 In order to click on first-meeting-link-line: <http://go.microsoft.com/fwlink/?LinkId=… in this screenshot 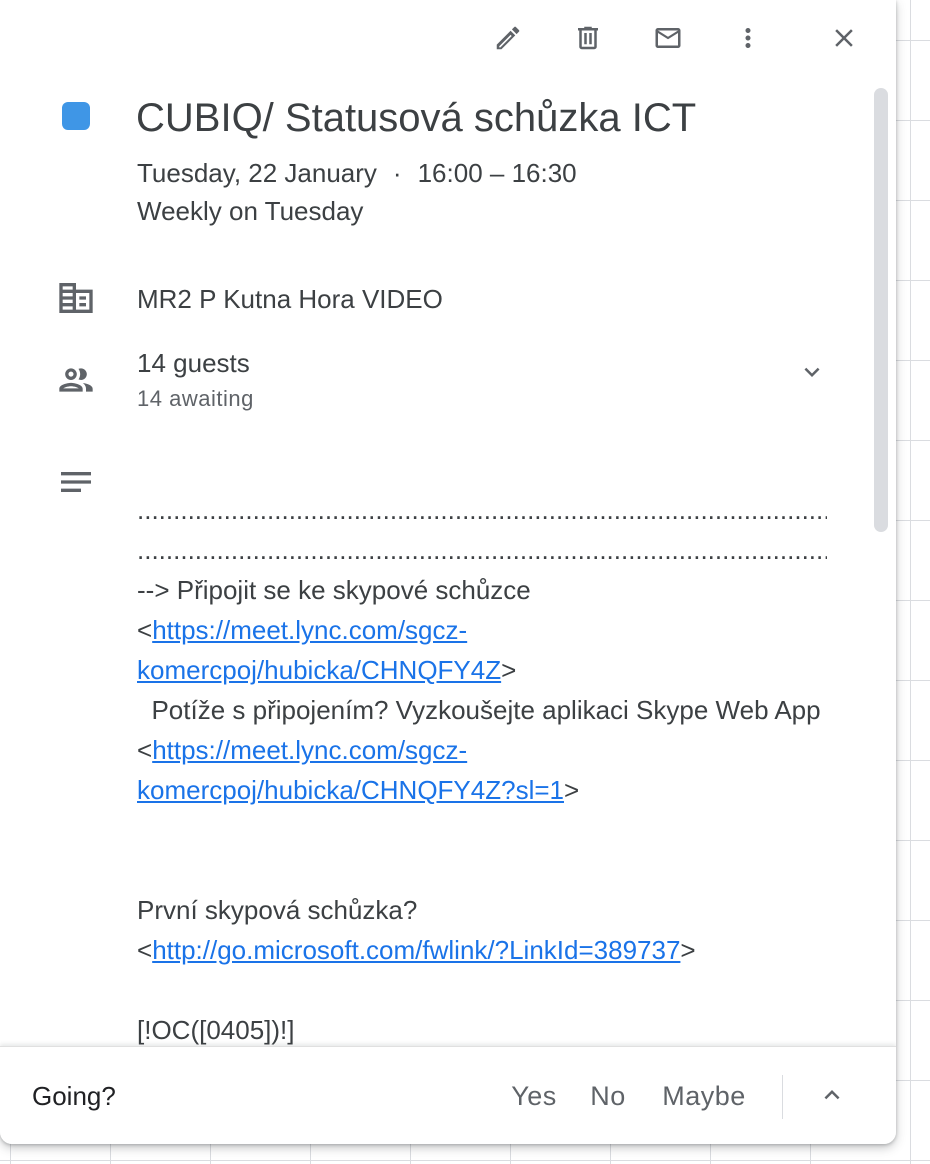, I will do `click(416, 950)`.